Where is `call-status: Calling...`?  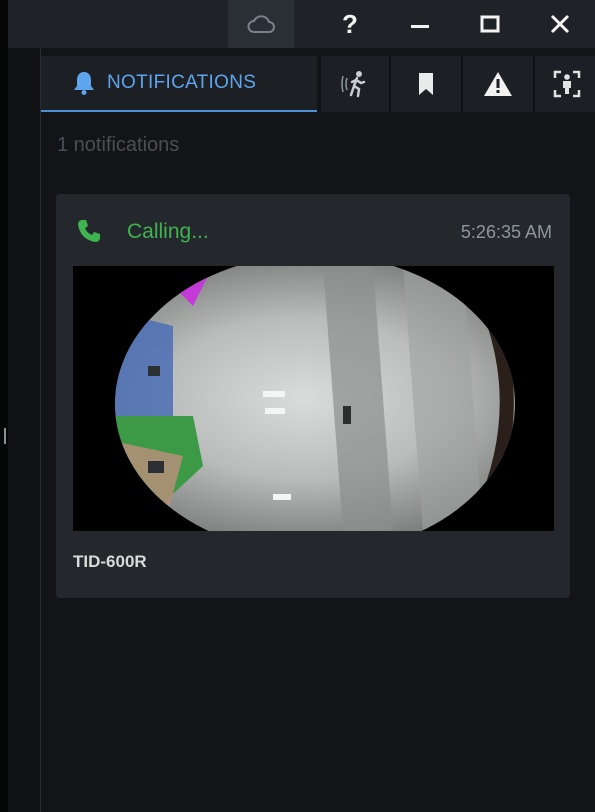 call-status: Calling... is located at coordinates (168, 231).